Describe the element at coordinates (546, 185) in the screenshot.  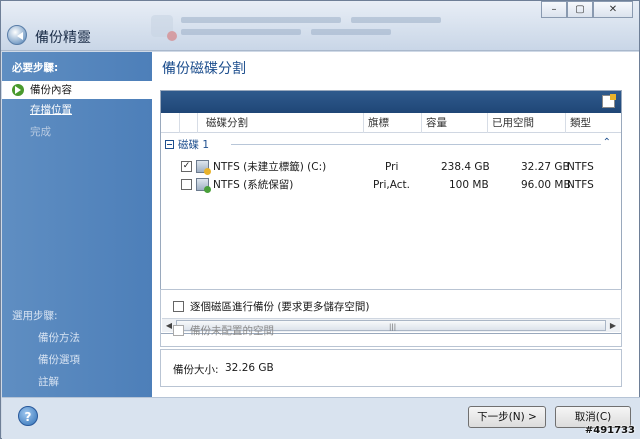
I see `partition-used: 96.00 MB` at that location.